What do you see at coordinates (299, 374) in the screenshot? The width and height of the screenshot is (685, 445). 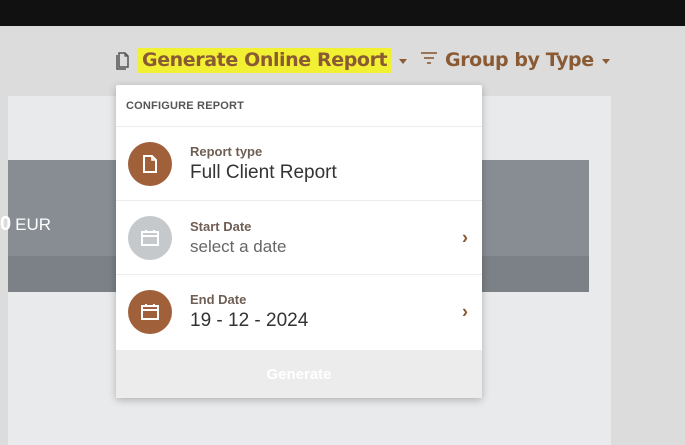 I see `generate-button: Generate` at bounding box center [299, 374].